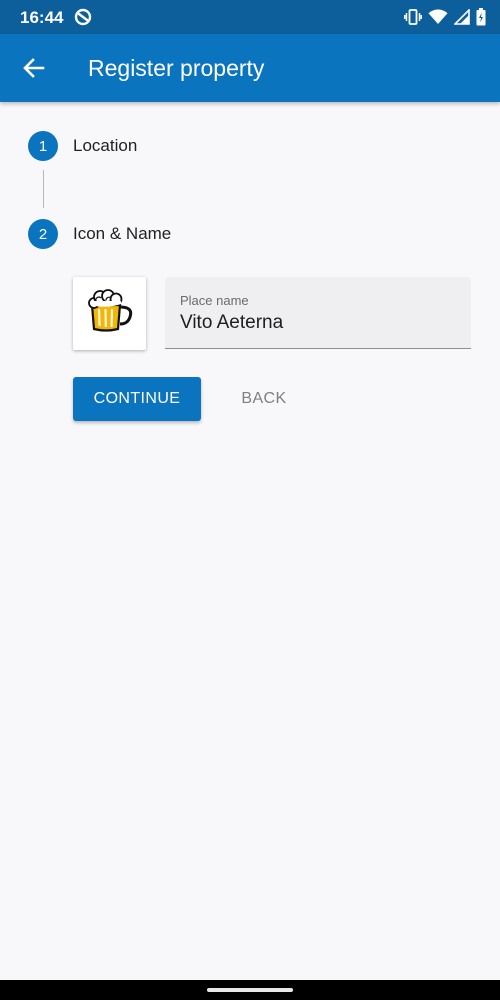  Describe the element at coordinates (42, 17) in the screenshot. I see `status-time: 16:44` at that location.